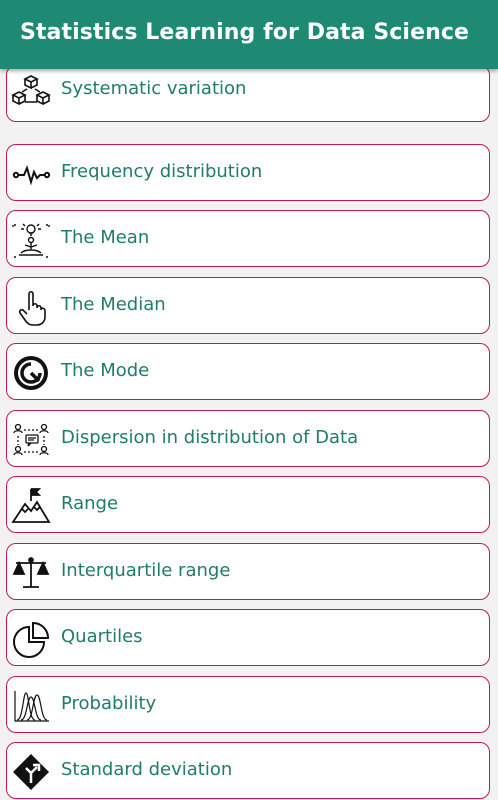 This screenshot has width=498, height=800. Describe the element at coordinates (31, 706) in the screenshot. I see `distribution-curves-icon` at that location.